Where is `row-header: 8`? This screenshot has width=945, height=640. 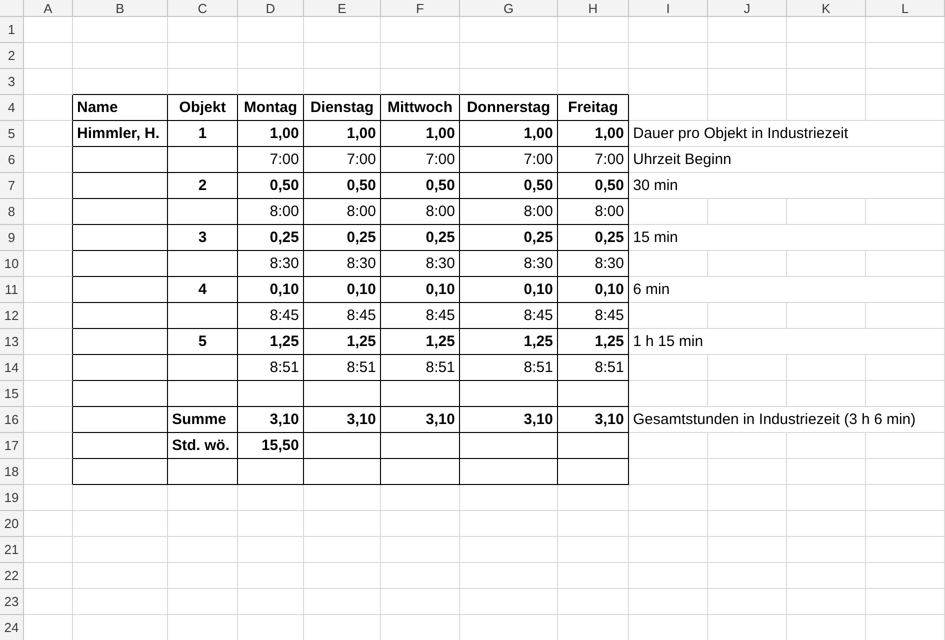 row-header: 8 is located at coordinates (12, 212).